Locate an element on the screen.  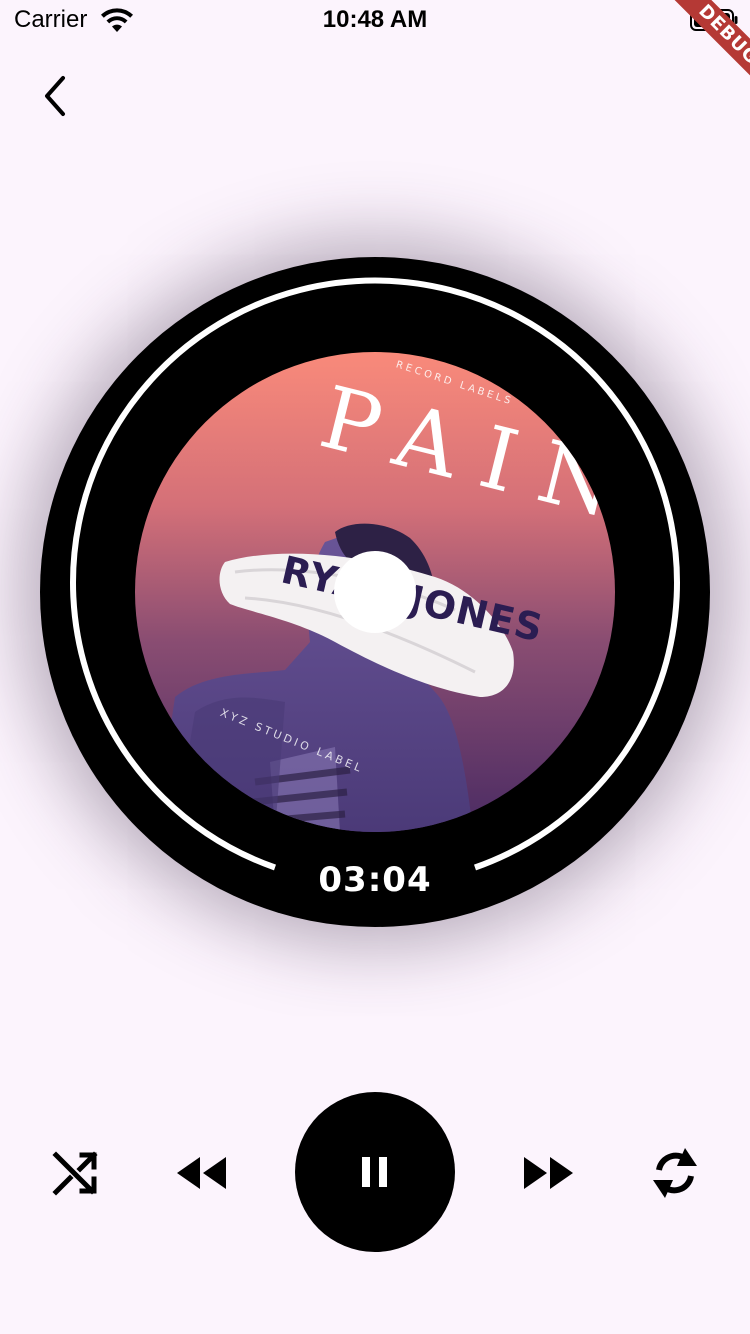
pause-button is located at coordinates (375, 1172).